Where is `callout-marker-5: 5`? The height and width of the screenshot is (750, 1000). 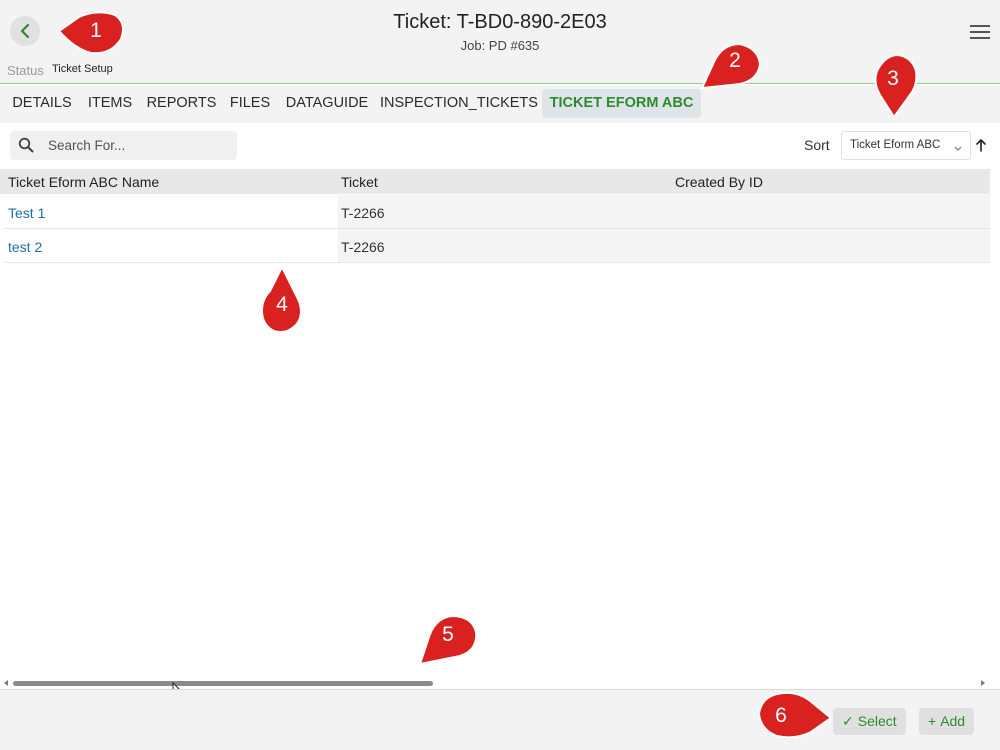 callout-marker-5: 5 is located at coordinates (448, 640).